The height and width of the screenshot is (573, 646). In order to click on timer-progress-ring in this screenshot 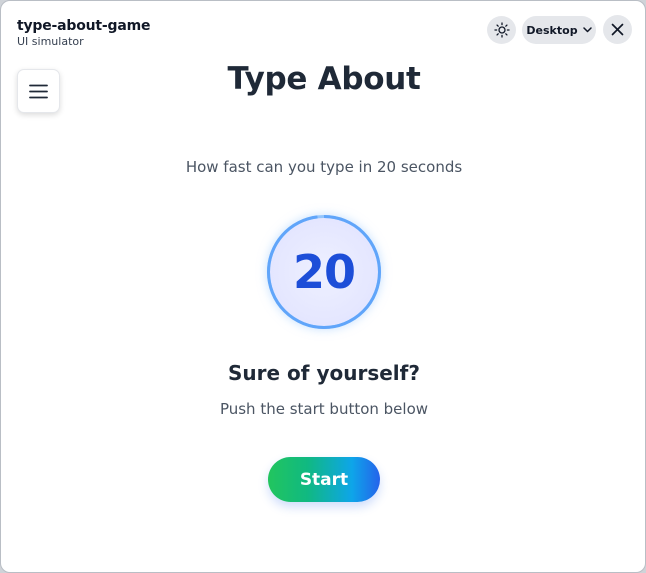, I will do `click(324, 272)`.